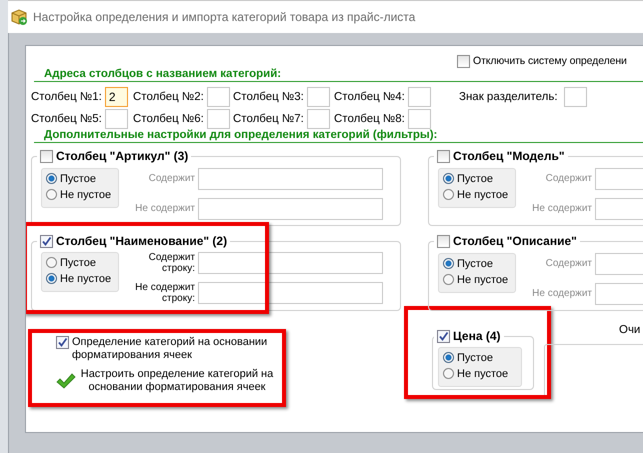  Describe the element at coordinates (122, 156) in the screenshot. I see `group-title: Столбец "Артикул" (3)` at that location.